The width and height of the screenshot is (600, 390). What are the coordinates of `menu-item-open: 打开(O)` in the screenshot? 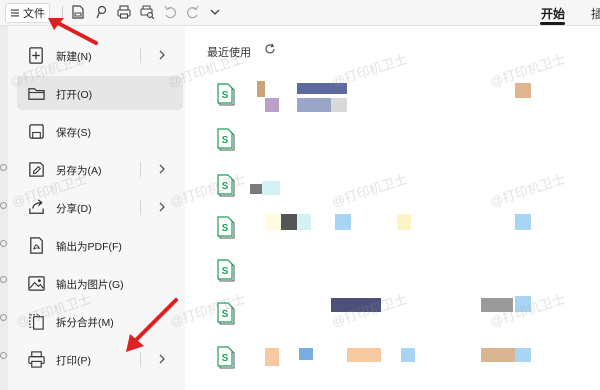 It's located at (100, 93).